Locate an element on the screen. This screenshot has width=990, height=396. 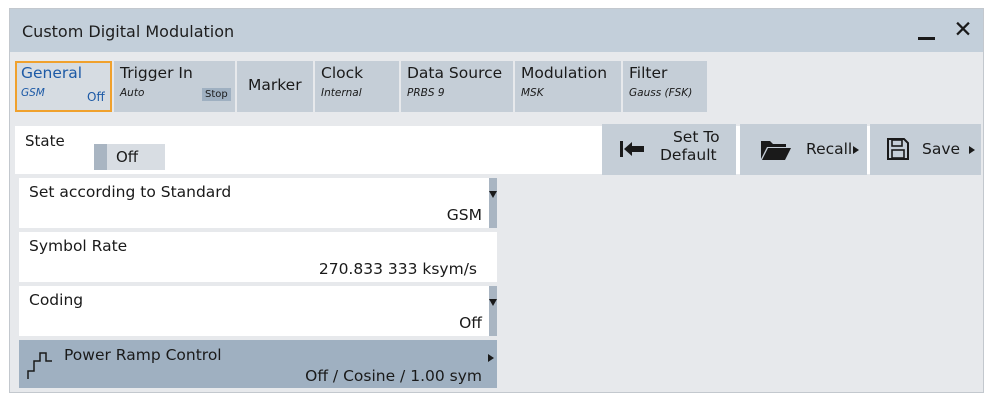
save-arrow-icon is located at coordinates (972, 150).